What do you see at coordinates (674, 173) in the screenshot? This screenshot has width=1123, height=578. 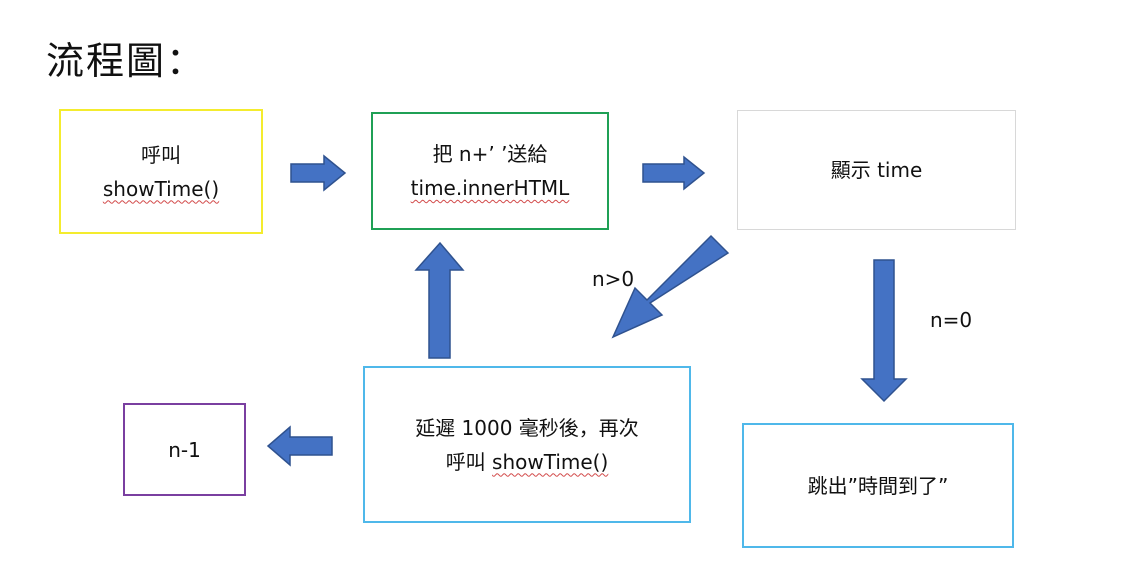 I see `arrow-right-send-to-display` at bounding box center [674, 173].